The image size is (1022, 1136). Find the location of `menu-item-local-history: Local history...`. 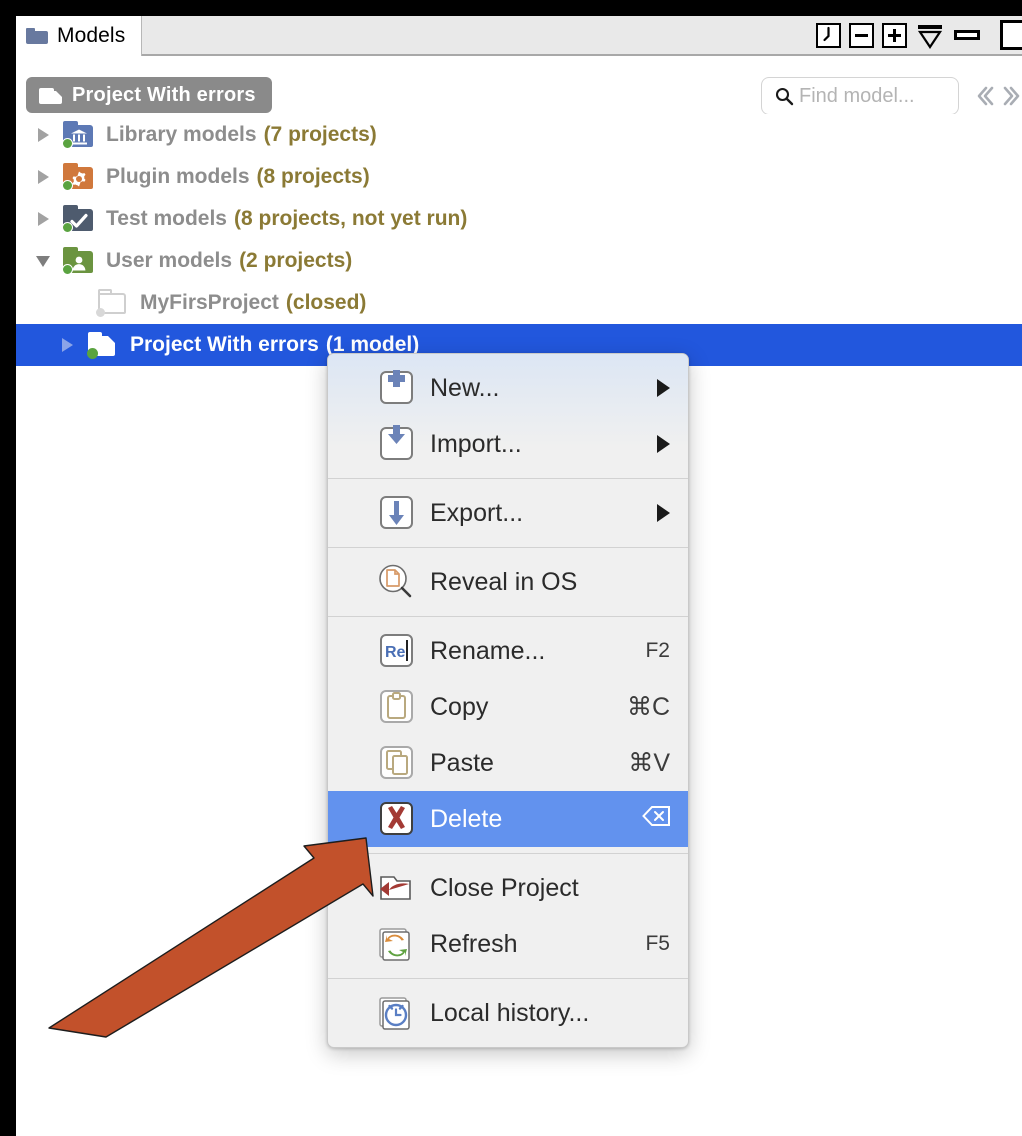

menu-item-local-history: Local history... is located at coordinates (508, 1013).